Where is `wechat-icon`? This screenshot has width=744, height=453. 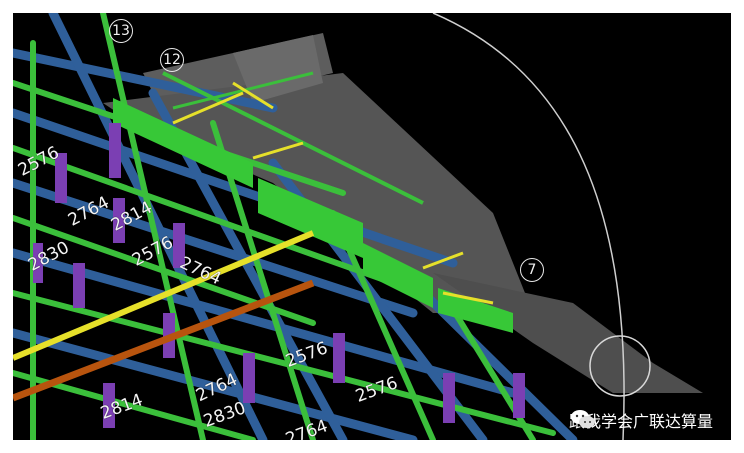
wechat-icon is located at coordinates (582, 419).